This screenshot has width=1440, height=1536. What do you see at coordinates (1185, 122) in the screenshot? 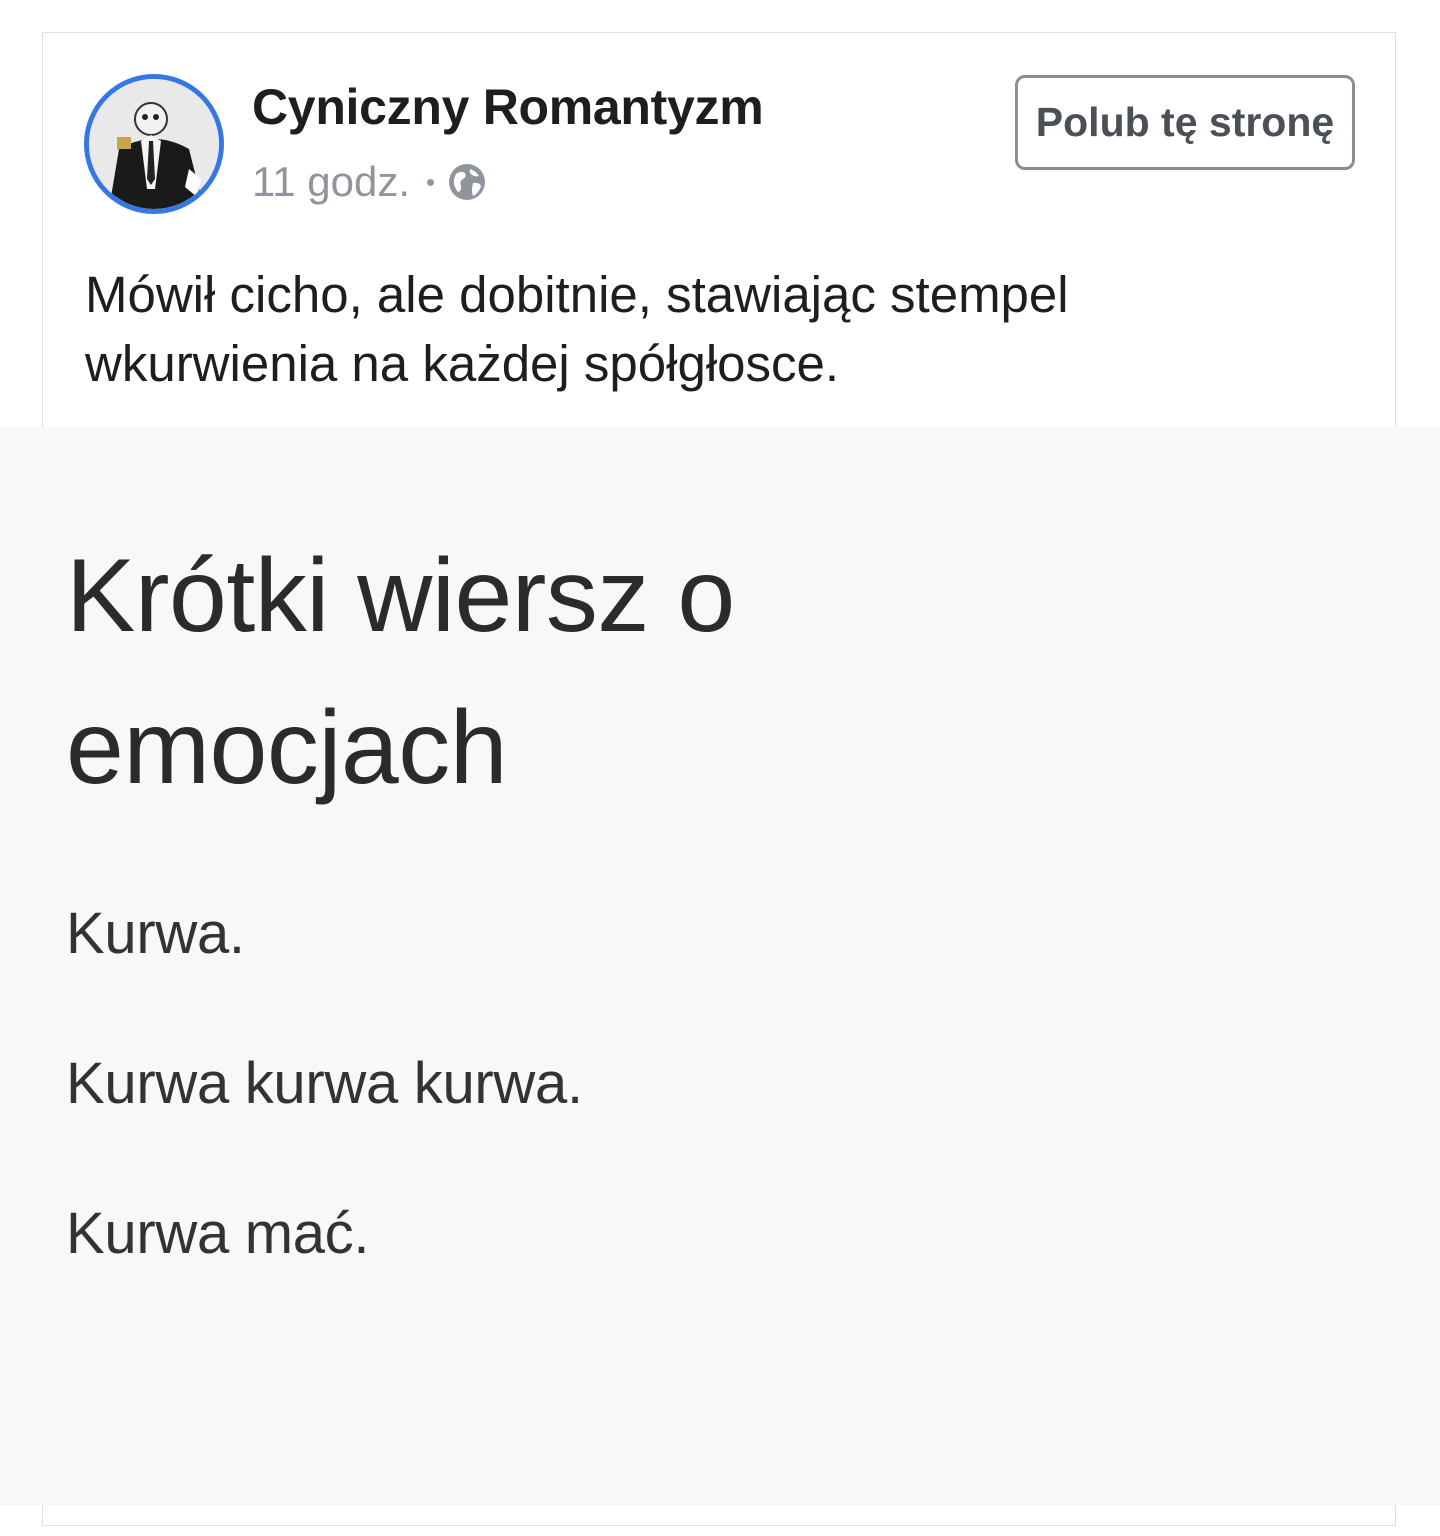
I see `like-page-button: Polub tę stronę` at bounding box center [1185, 122].